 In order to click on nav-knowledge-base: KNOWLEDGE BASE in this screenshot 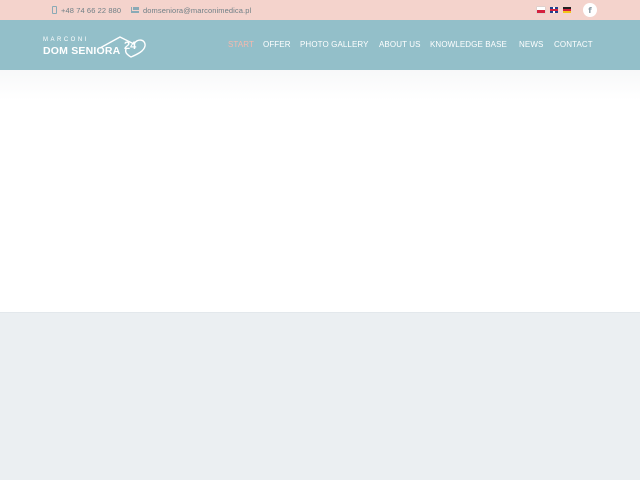, I will do `click(468, 44)`.